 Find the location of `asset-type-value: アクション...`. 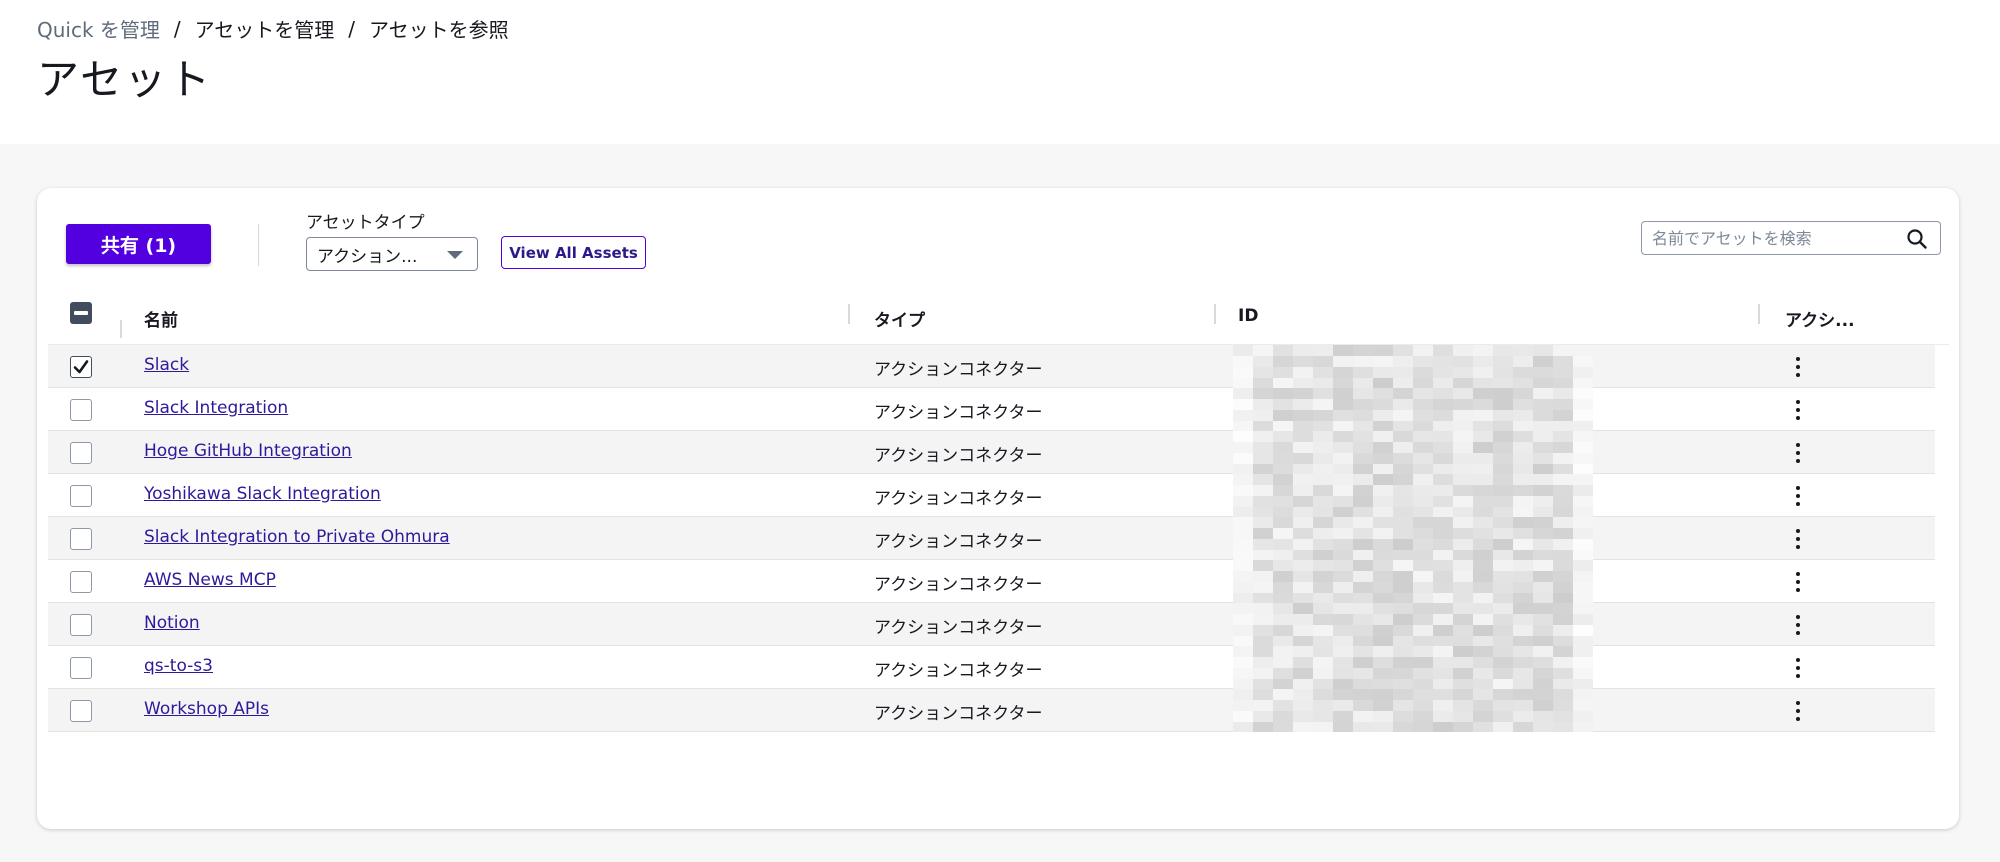

asset-type-value: アクション... is located at coordinates (367, 256).